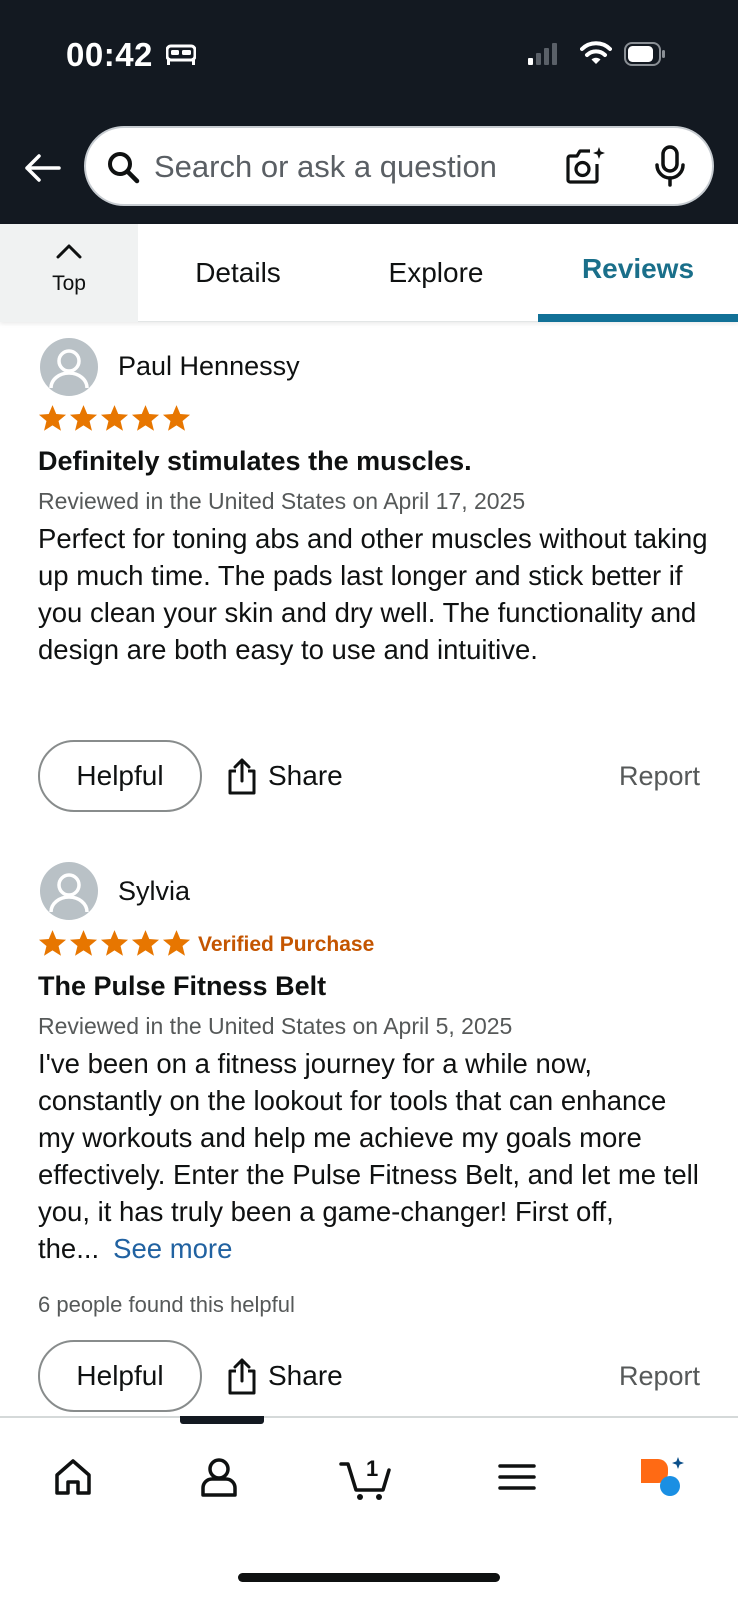 The width and height of the screenshot is (738, 1600). I want to click on menu-icon, so click(517, 1477).